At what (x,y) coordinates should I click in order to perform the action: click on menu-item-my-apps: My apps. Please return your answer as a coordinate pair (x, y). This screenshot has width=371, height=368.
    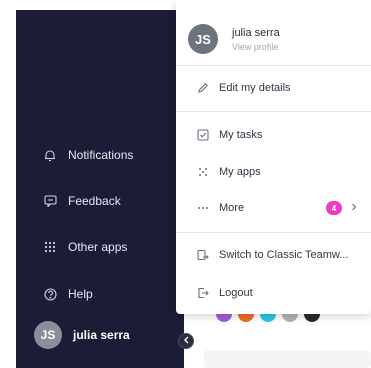
    Looking at the image, I should click on (281, 172).